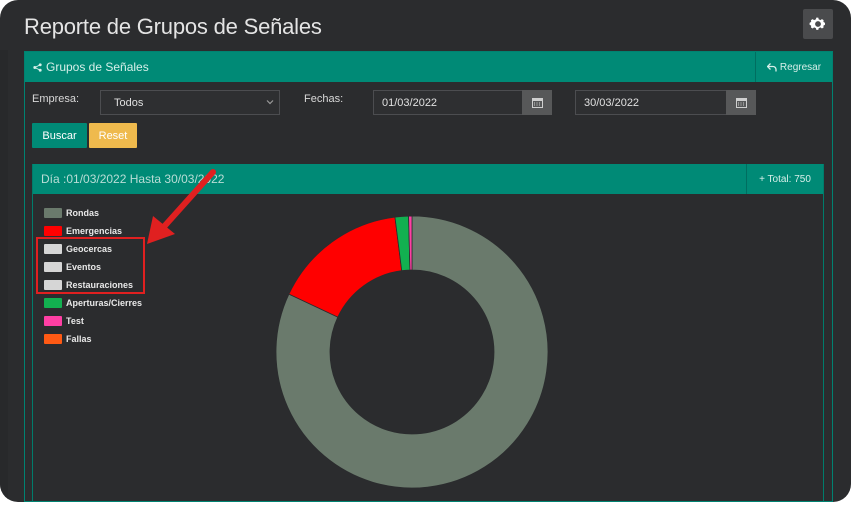 The image size is (857, 506). I want to click on legend-label: Test, so click(75, 321).